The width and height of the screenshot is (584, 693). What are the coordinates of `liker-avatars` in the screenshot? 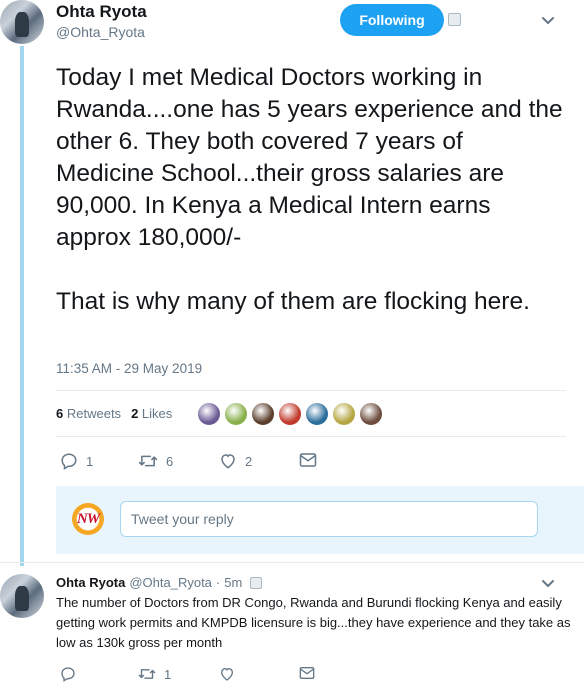 It's located at (290, 414).